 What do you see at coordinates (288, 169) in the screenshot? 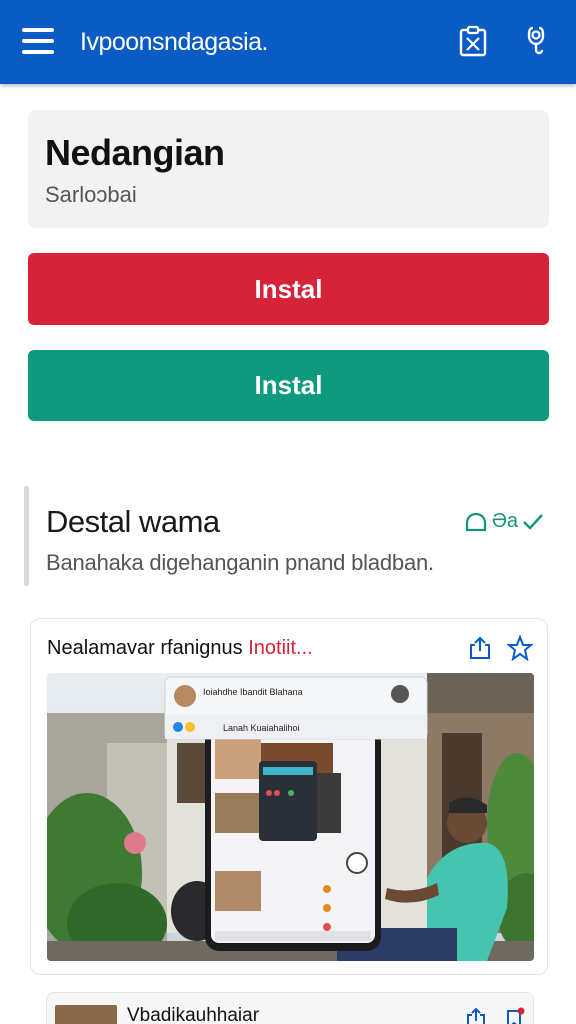
I see `info-card: Nedangian Sarloɔbai` at bounding box center [288, 169].